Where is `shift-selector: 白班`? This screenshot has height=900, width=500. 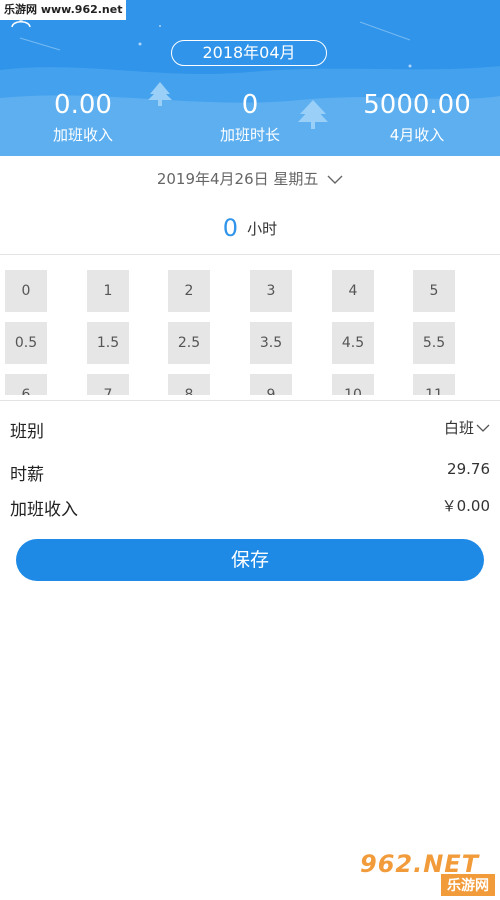 shift-selector: 白班 is located at coordinates (467, 427).